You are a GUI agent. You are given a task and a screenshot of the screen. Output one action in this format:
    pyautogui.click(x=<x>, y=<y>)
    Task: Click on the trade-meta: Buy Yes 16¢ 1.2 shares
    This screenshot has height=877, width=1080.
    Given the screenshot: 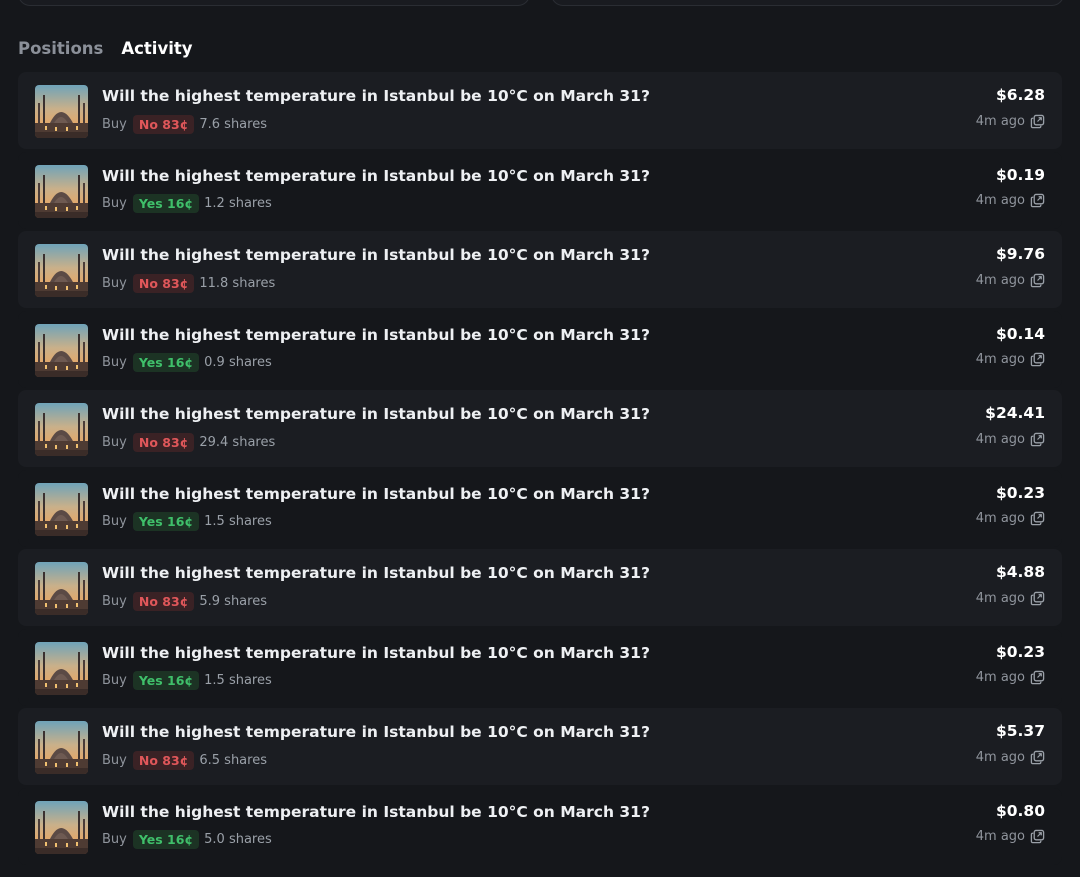 What is the action you would take?
    pyautogui.click(x=187, y=204)
    